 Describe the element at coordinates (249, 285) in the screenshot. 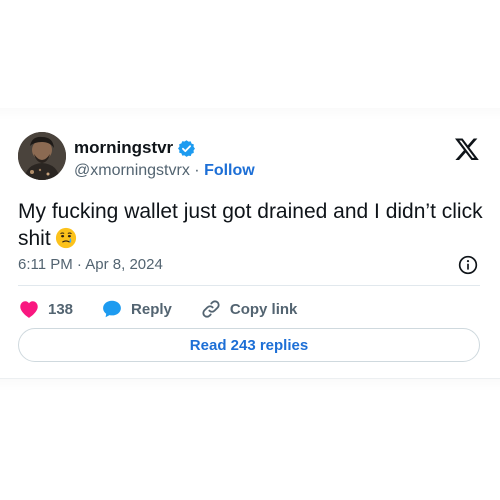

I see `divider` at that location.